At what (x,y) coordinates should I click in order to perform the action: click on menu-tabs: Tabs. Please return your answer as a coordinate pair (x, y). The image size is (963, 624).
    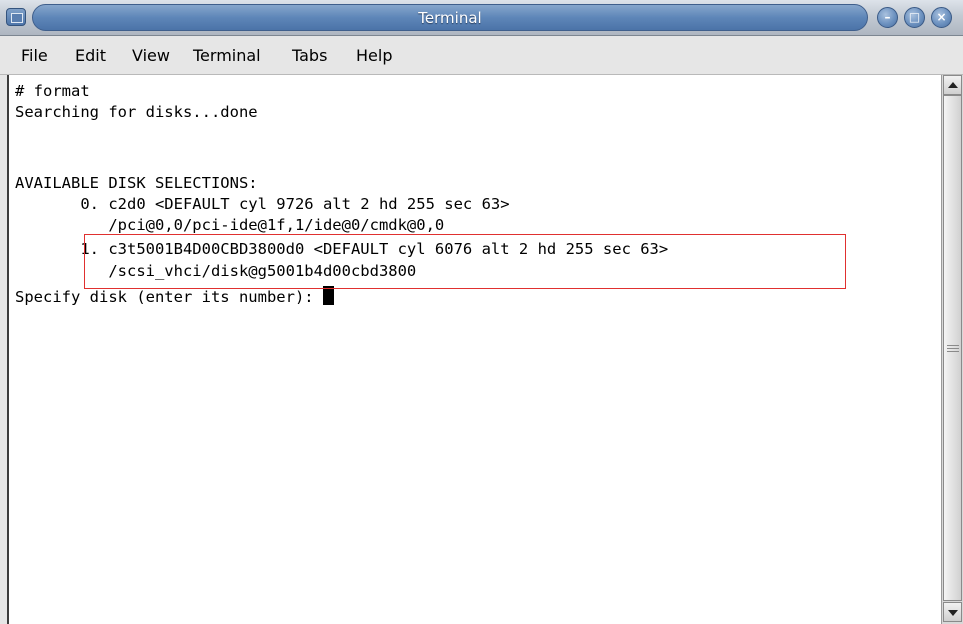
    Looking at the image, I should click on (309, 55).